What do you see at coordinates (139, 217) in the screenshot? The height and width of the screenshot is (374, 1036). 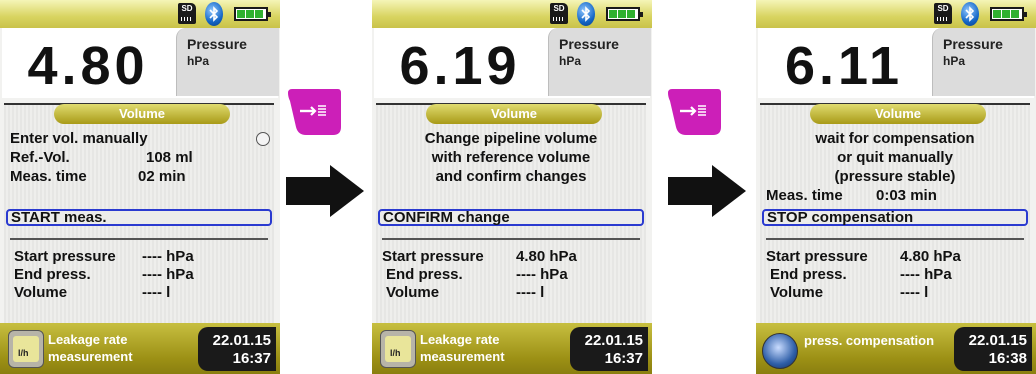 I see `start-measurement-button: START meas.` at bounding box center [139, 217].